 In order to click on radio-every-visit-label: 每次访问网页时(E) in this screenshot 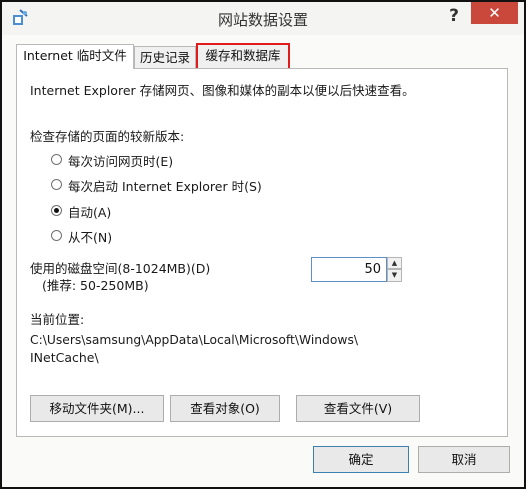, I will do `click(120, 160)`.